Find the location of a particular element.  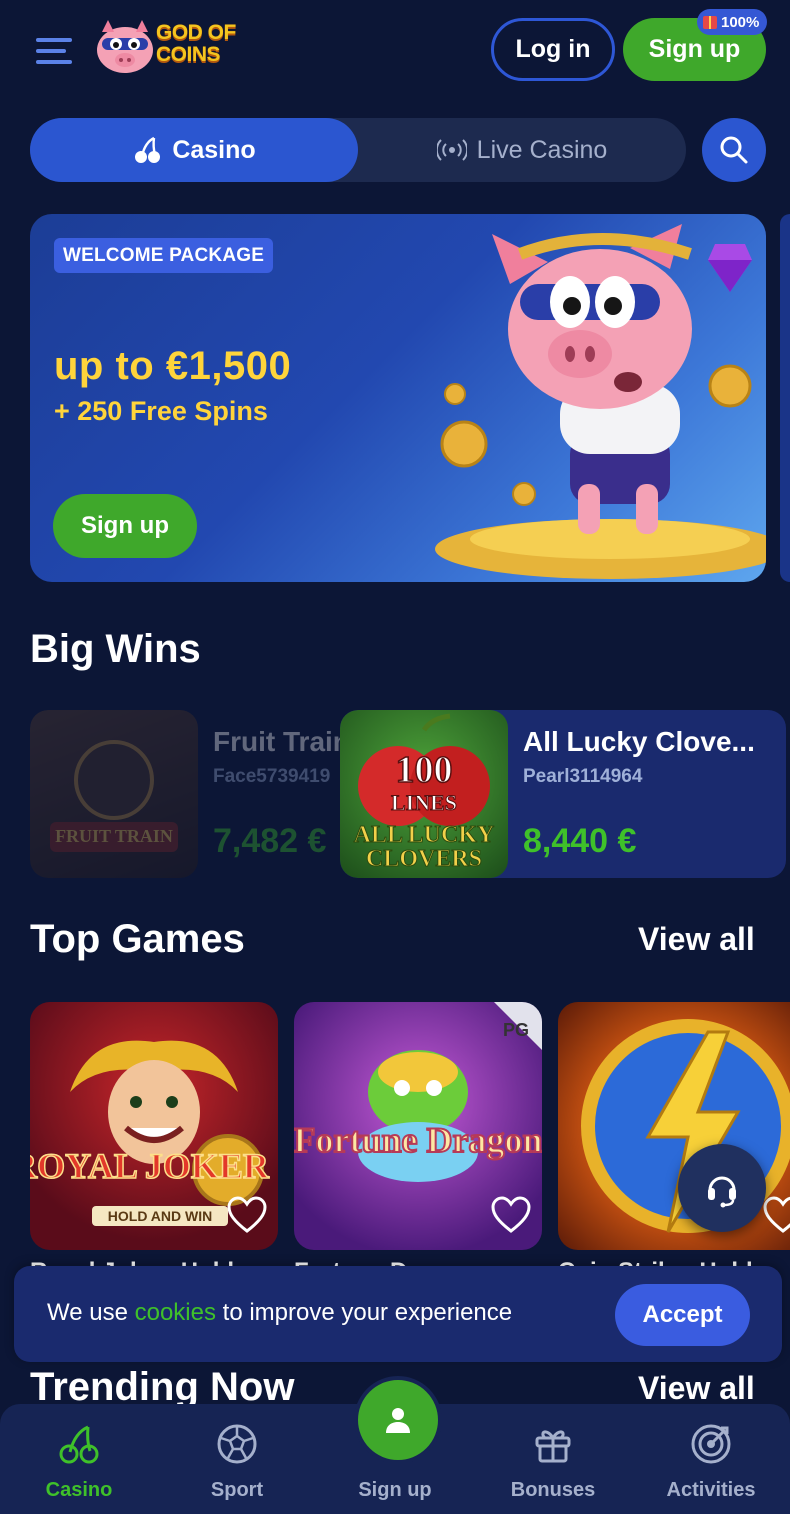

fruit-train-art: FRUIT TRAIN is located at coordinates (114, 796).